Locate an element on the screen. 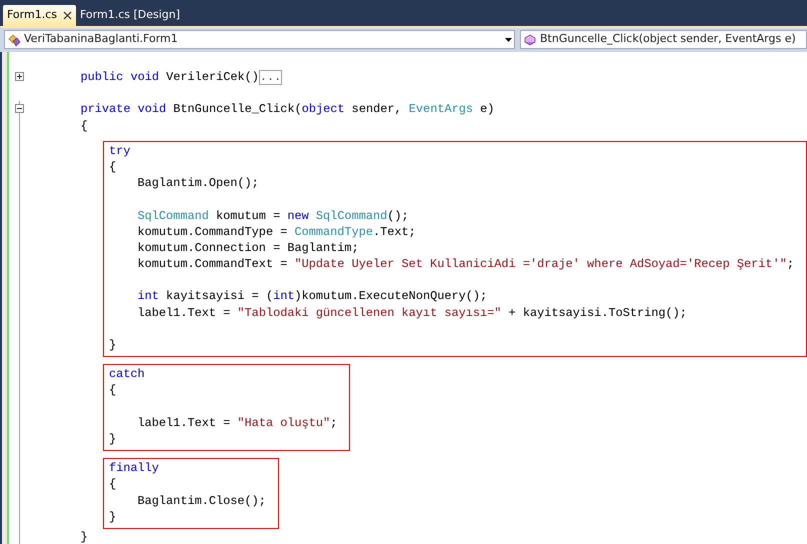 The image size is (807, 544). member-selector: BtnGuncelle_Click(object sender, EventArgs e) is located at coordinates (663, 39).